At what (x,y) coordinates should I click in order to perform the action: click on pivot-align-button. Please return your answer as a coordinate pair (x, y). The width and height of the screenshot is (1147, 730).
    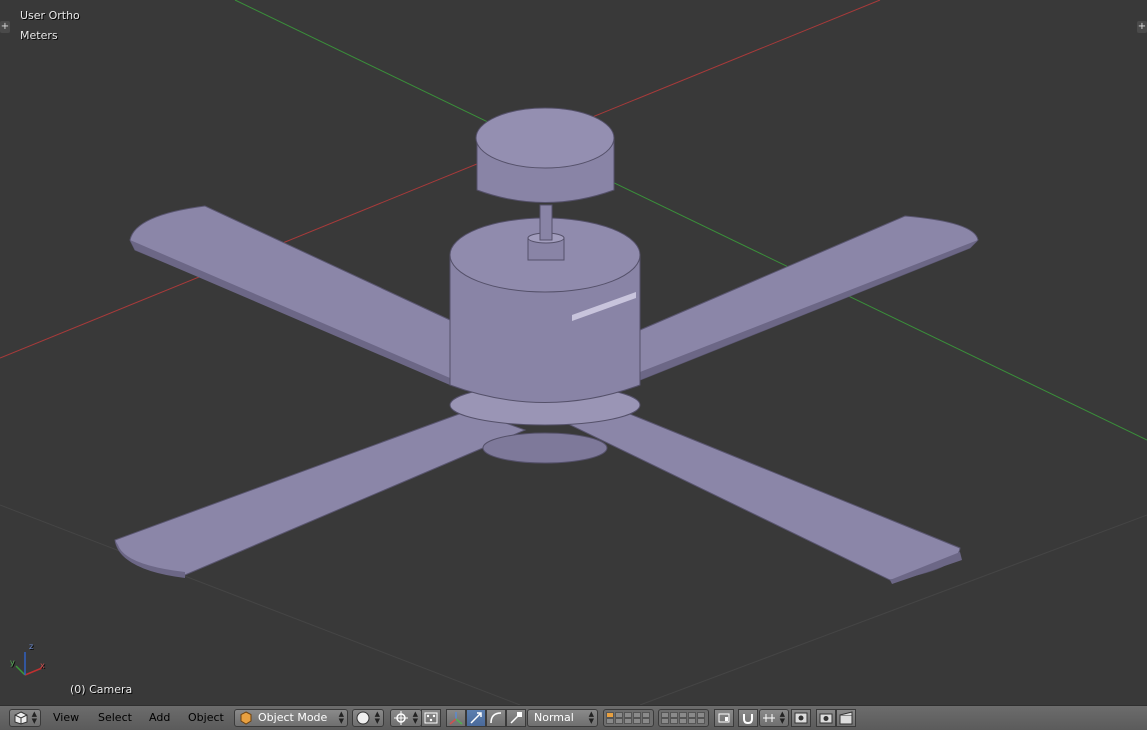
    Looking at the image, I should click on (431, 718).